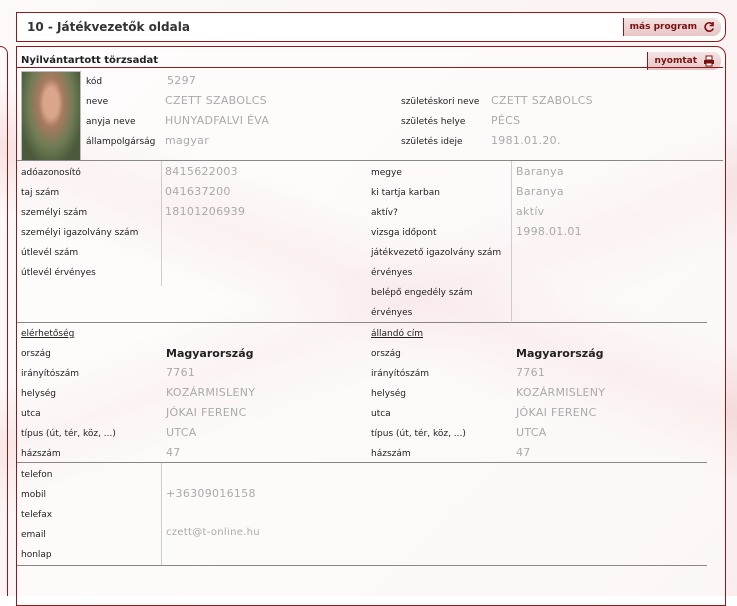  What do you see at coordinates (556, 412) in the screenshot?
I see `permanent-street-value: JÓKAI FERENC` at bounding box center [556, 412].